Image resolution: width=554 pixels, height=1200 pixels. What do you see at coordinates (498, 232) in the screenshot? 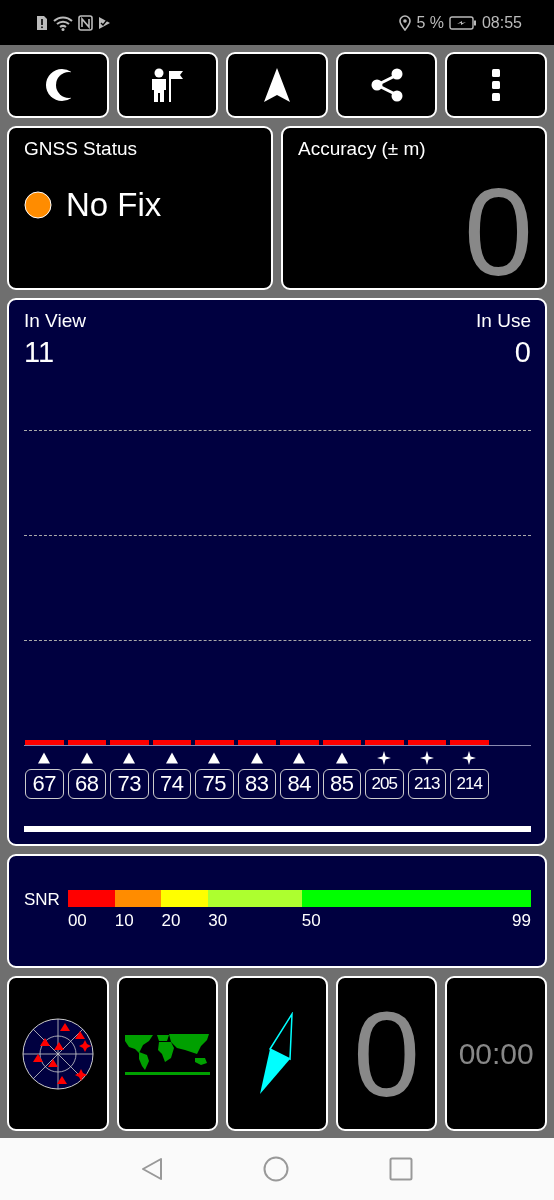
I see `accuracy-value: 0` at bounding box center [498, 232].